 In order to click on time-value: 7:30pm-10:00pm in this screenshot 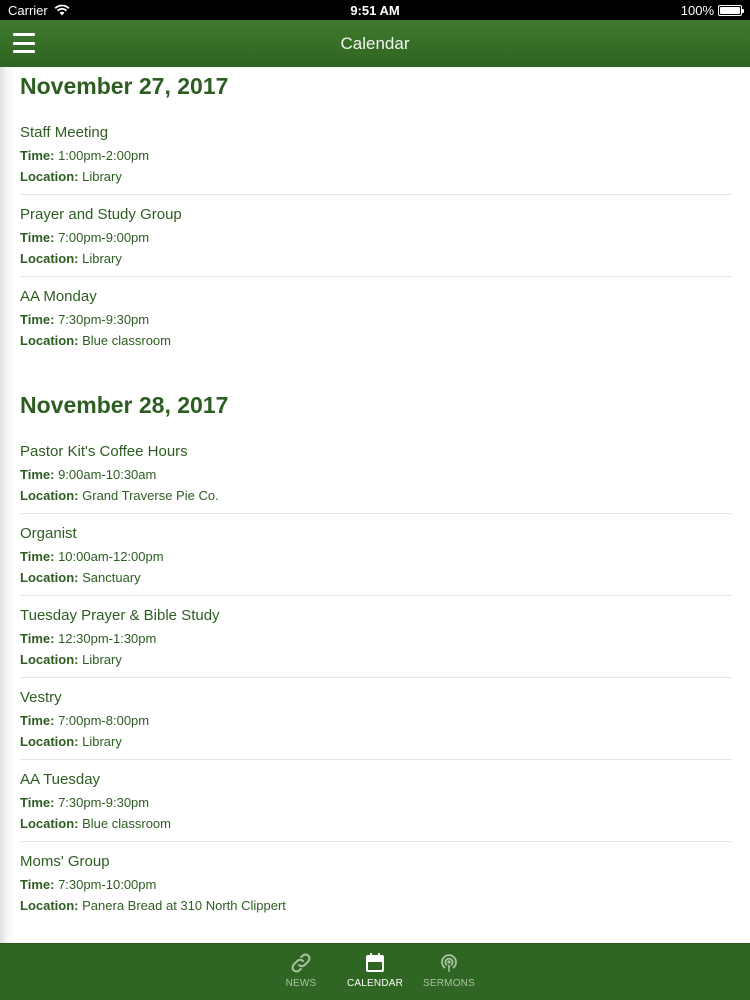, I will do `click(107, 884)`.